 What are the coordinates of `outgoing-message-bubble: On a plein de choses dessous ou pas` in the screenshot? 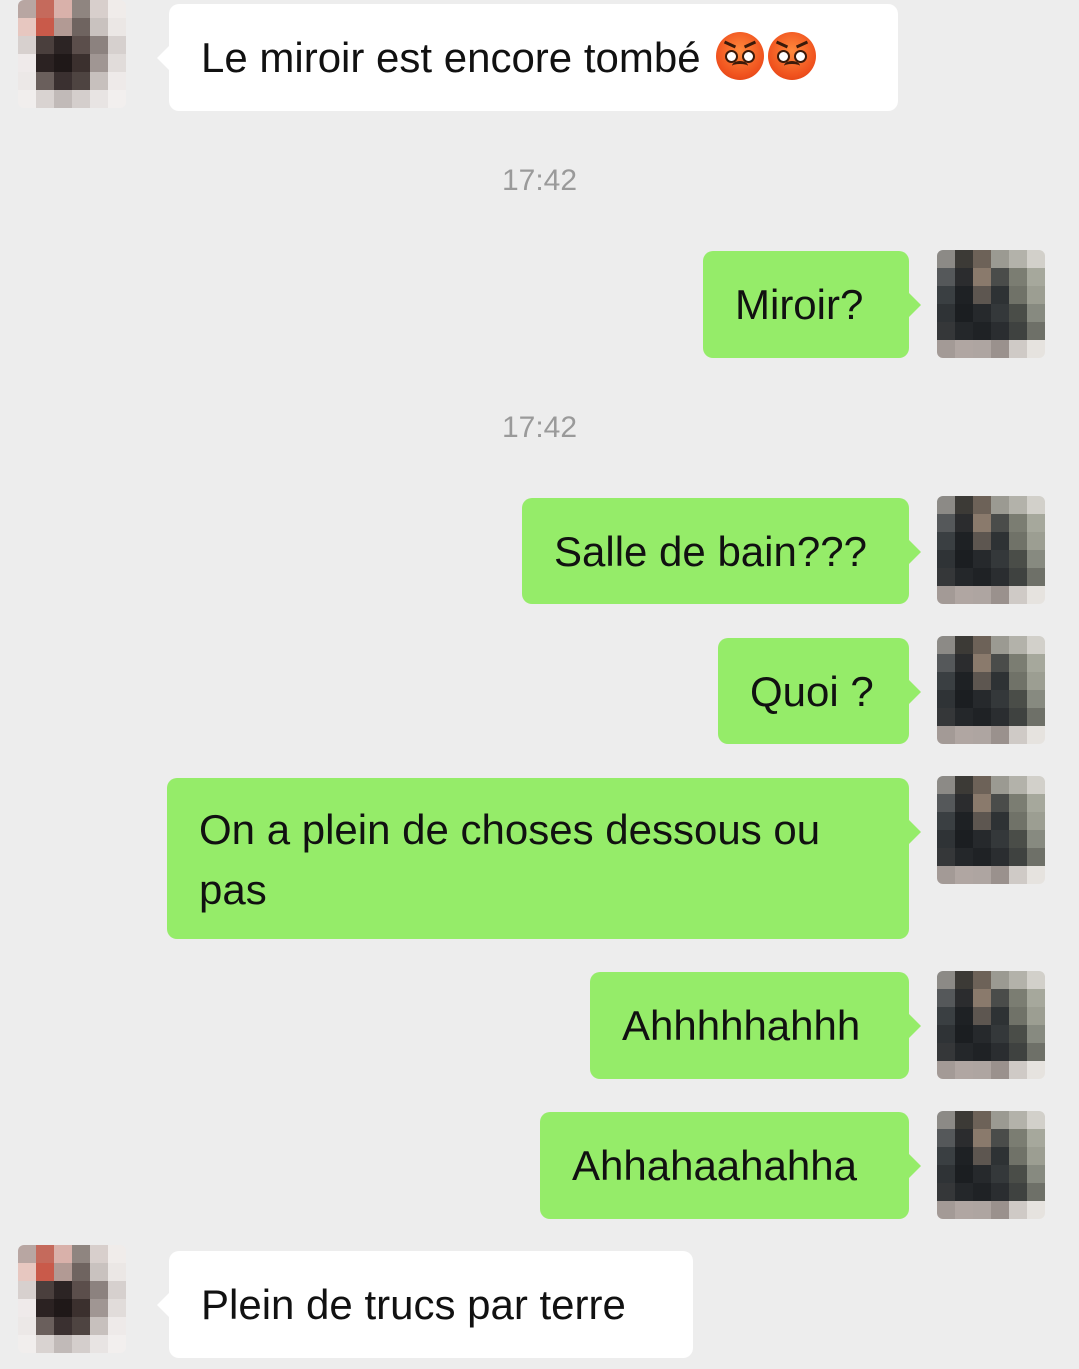 It's located at (544, 858).